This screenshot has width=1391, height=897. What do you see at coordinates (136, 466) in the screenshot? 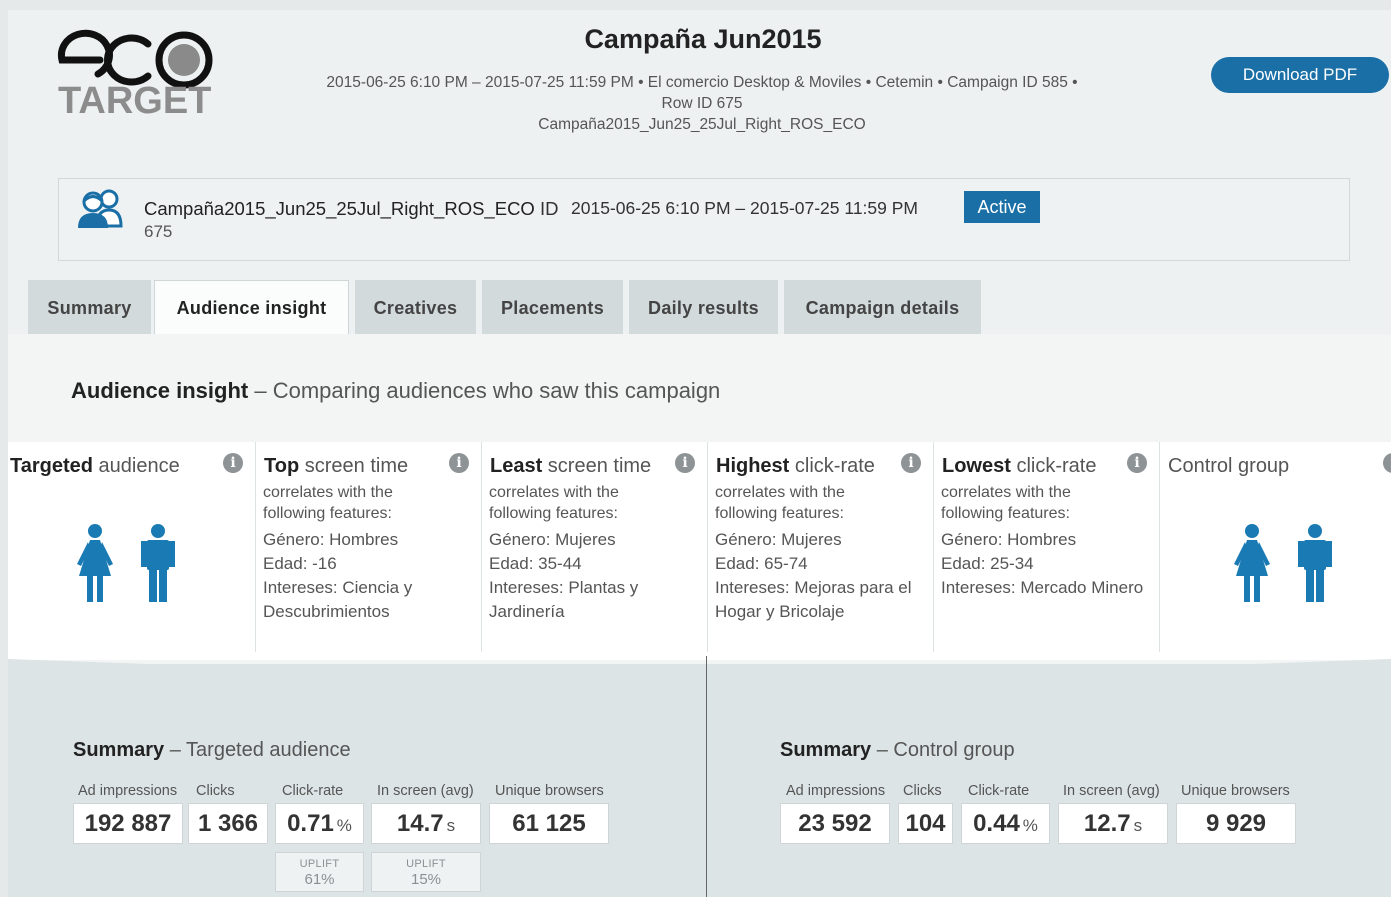
I see `audience-card-title-rest: audience` at bounding box center [136, 466].